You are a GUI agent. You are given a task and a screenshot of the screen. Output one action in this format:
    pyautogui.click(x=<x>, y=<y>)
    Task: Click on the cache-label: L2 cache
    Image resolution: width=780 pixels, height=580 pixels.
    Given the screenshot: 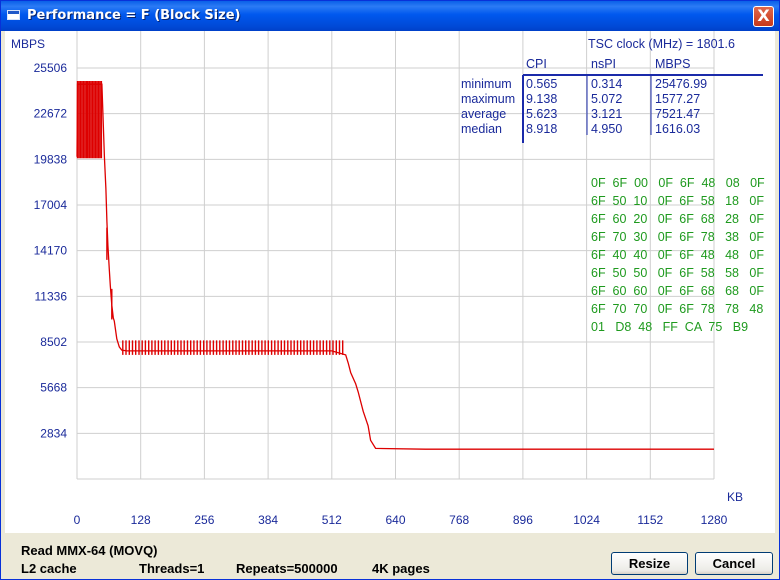 What is the action you would take?
    pyautogui.click(x=49, y=568)
    